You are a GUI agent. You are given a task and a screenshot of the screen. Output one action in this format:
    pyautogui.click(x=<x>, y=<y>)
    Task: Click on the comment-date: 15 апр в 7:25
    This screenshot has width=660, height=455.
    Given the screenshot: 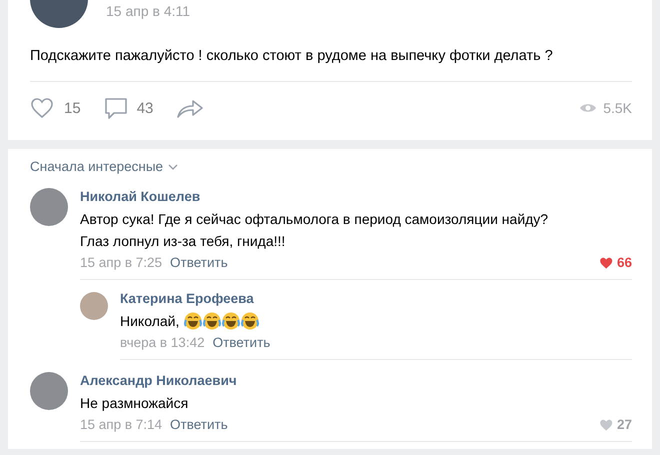 What is the action you would take?
    pyautogui.click(x=121, y=262)
    